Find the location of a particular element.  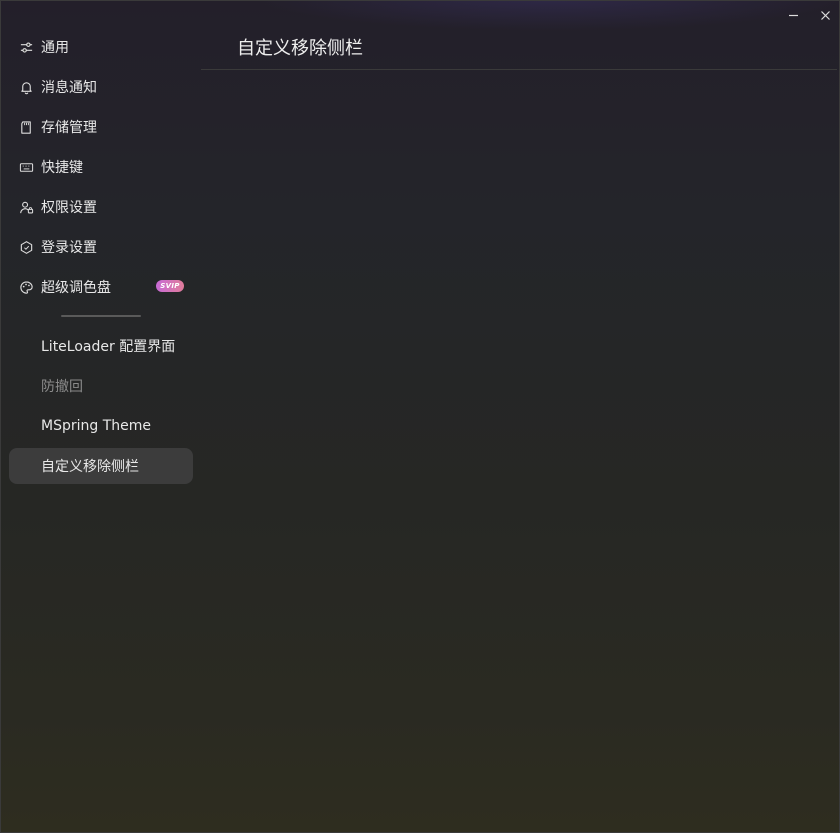

minimize-icon is located at coordinates (793, 15).